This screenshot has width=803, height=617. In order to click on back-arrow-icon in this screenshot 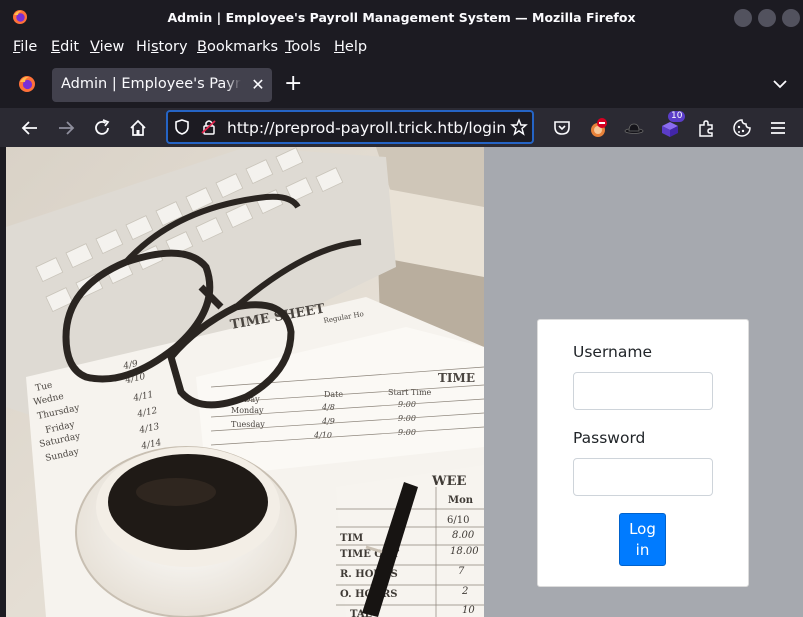, I will do `click(30, 128)`.